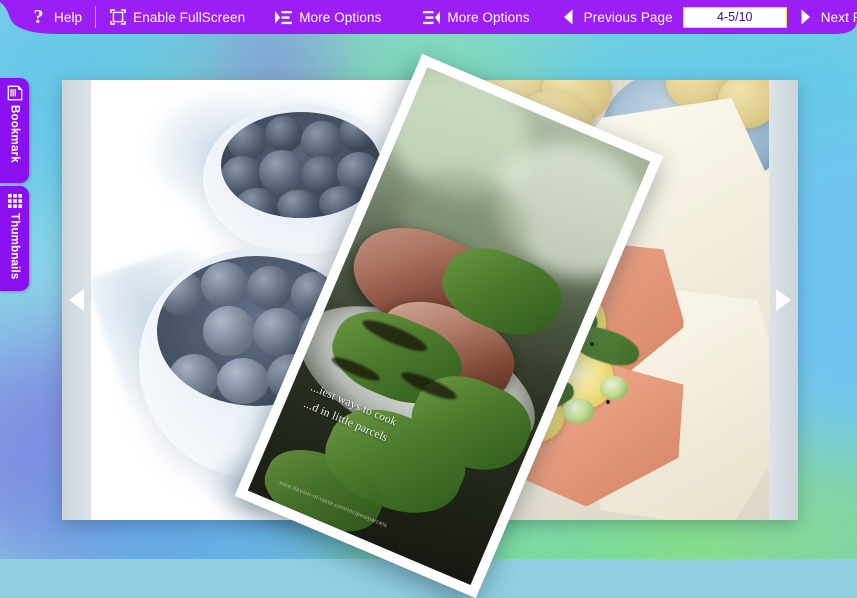 This screenshot has height=598, width=857. I want to click on chevron-right-icon, so click(805, 17).